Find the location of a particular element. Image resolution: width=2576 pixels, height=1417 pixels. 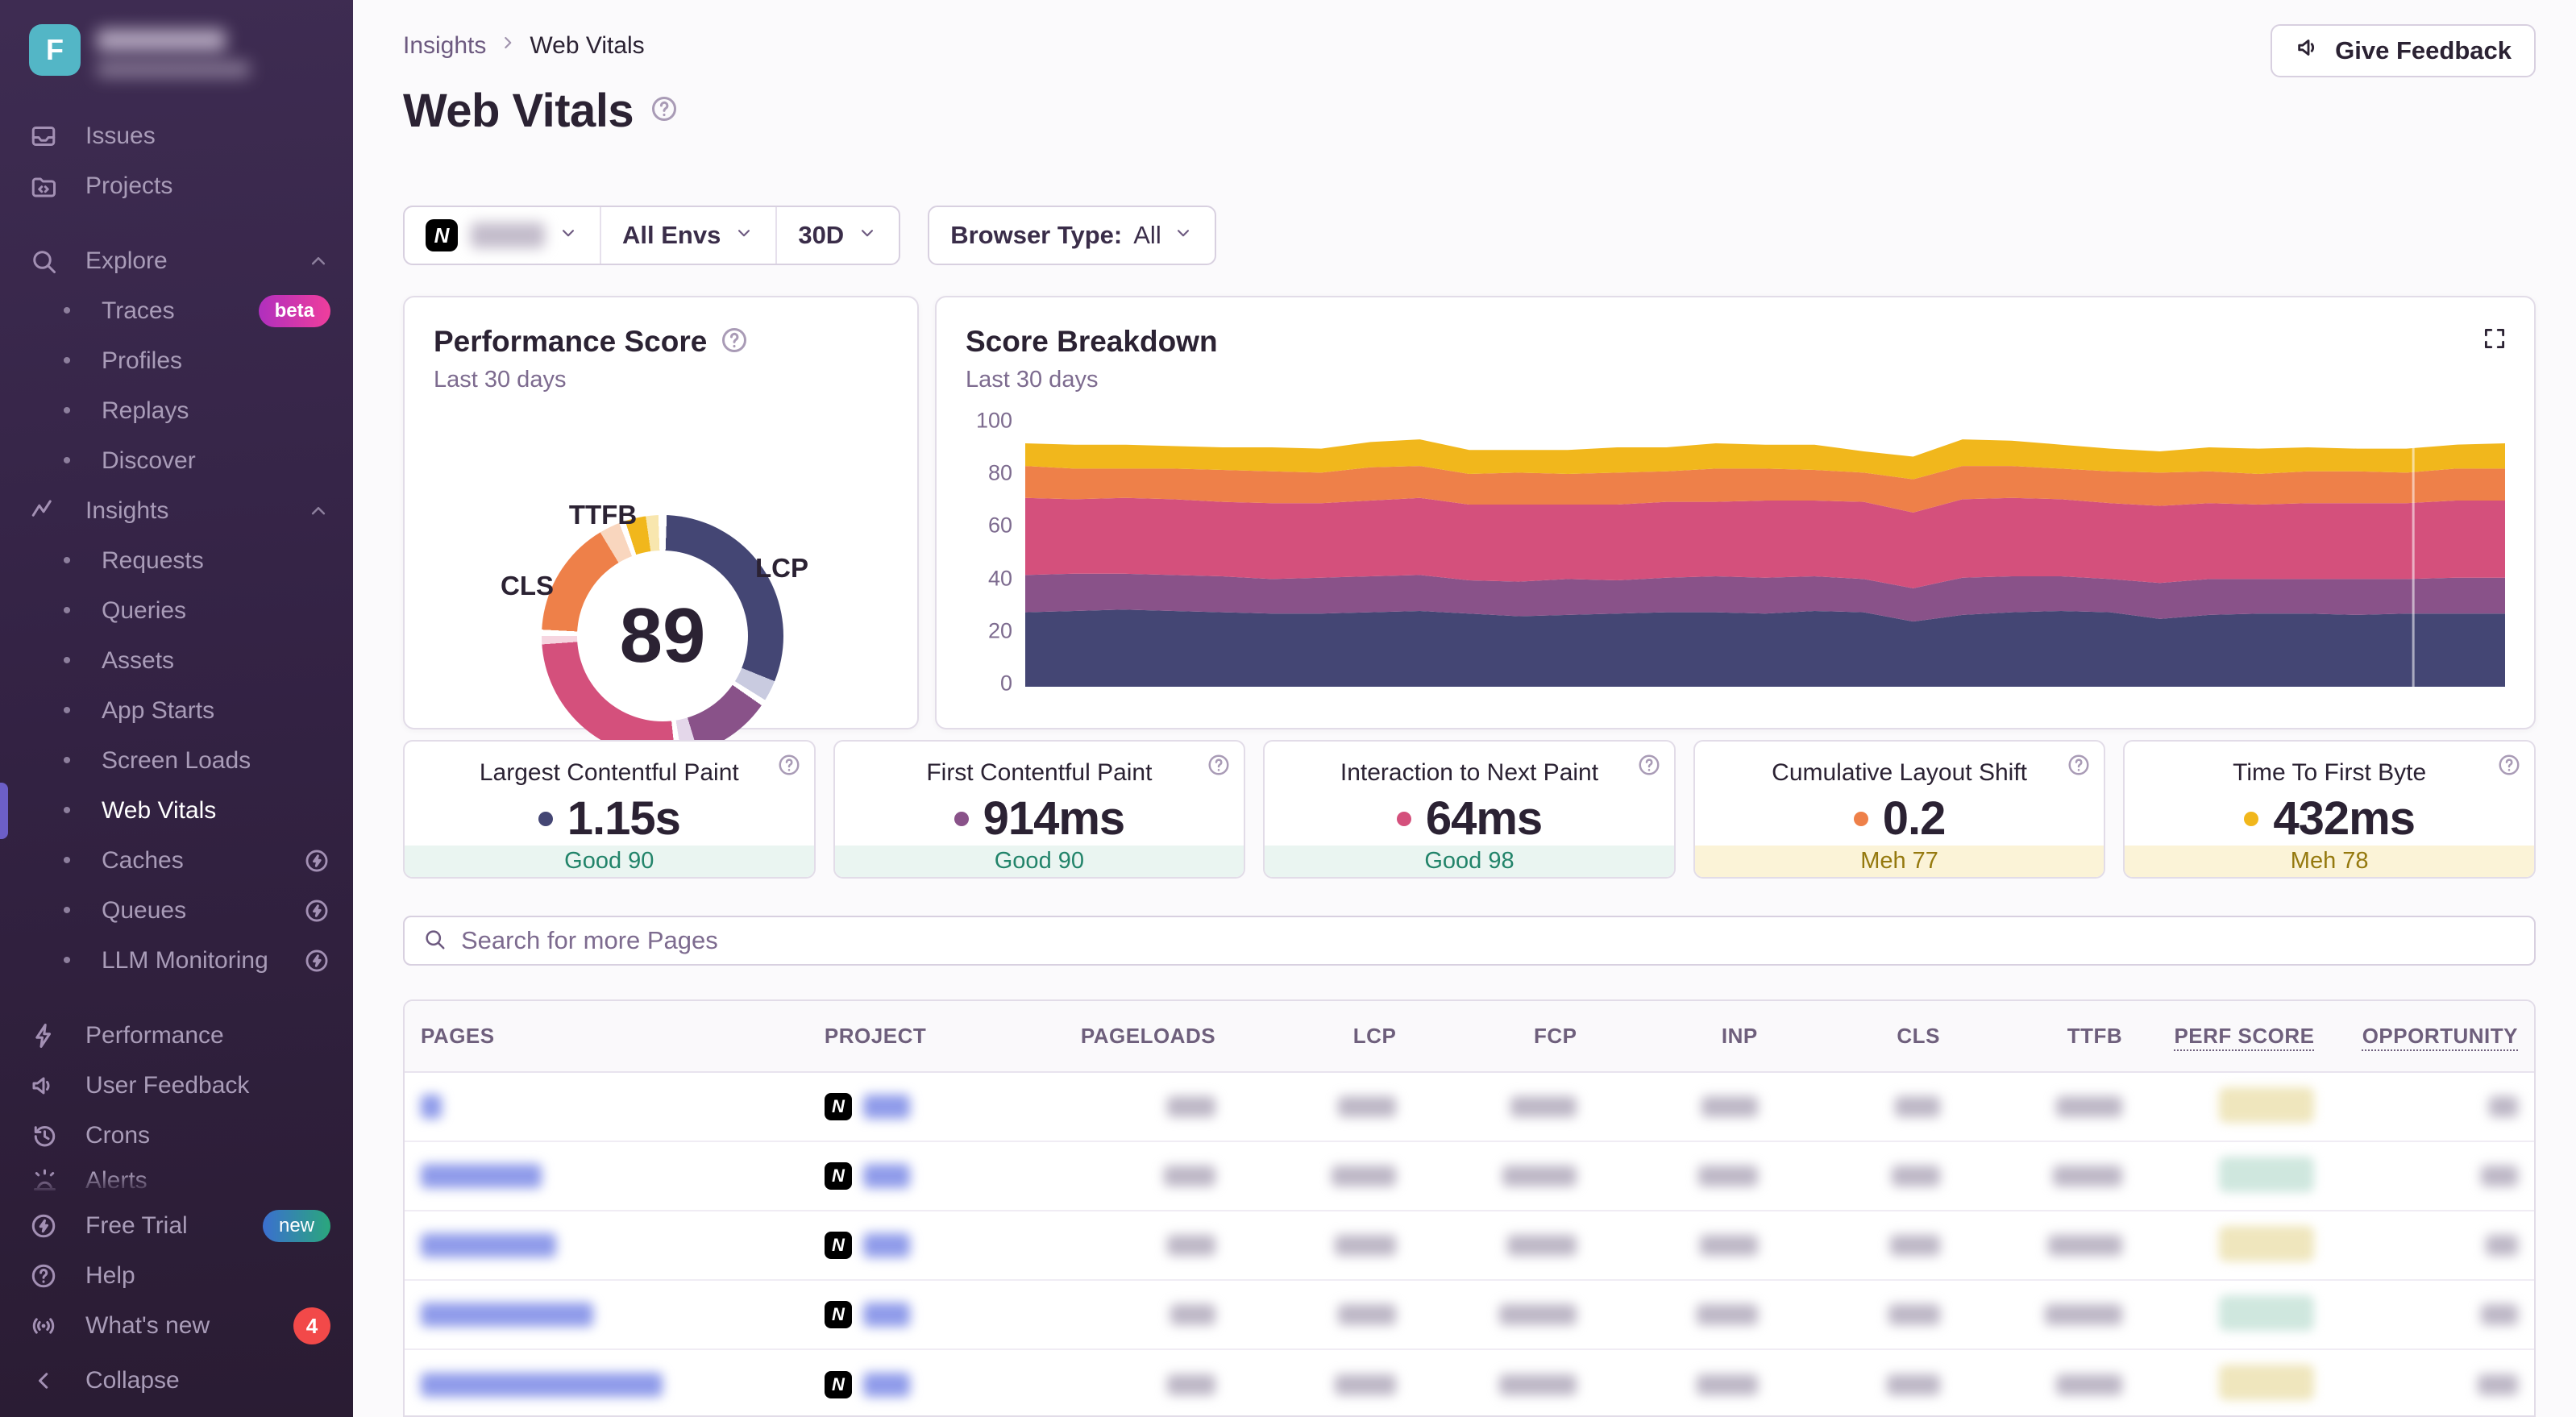

expand-icon is located at coordinates (2494, 340).